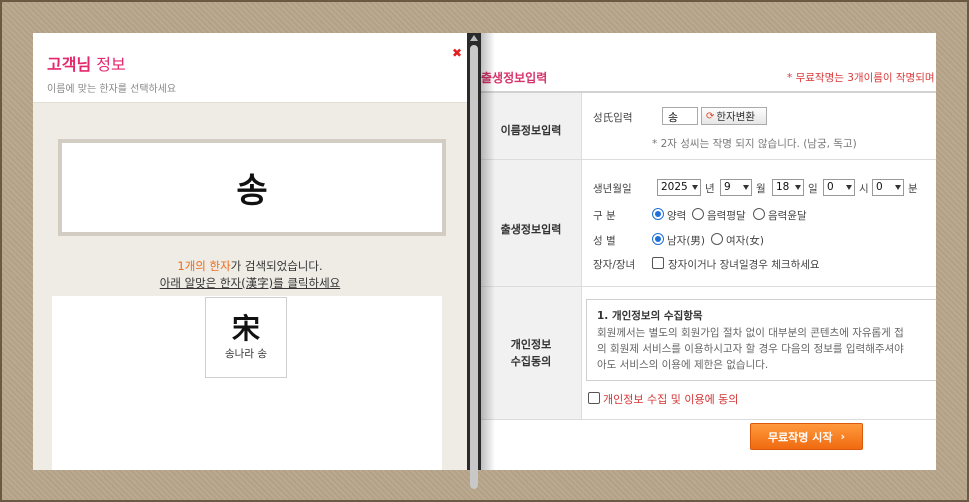 This screenshot has height=502, width=969. What do you see at coordinates (750, 349) in the screenshot?
I see `consent-line: 의 회원제 서비스를 이용하시고자 할 경우 다음의 정보를 입력해주셔야` at bounding box center [750, 349].